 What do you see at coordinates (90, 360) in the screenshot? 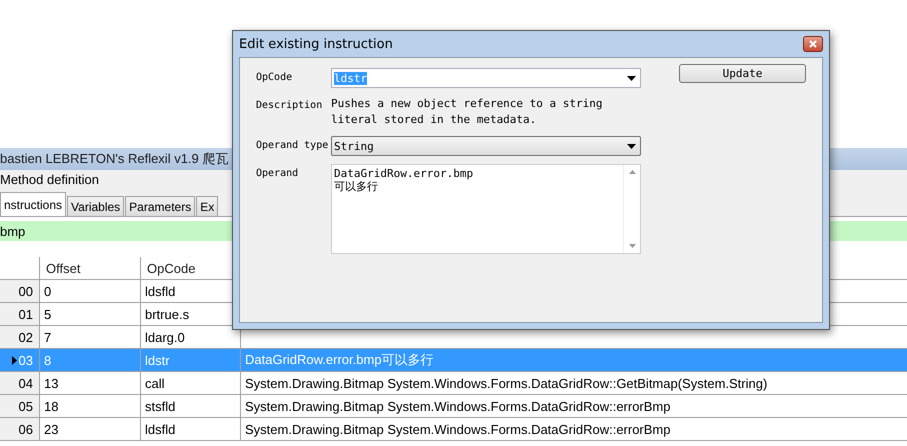
I see `table-cell: 8` at bounding box center [90, 360].